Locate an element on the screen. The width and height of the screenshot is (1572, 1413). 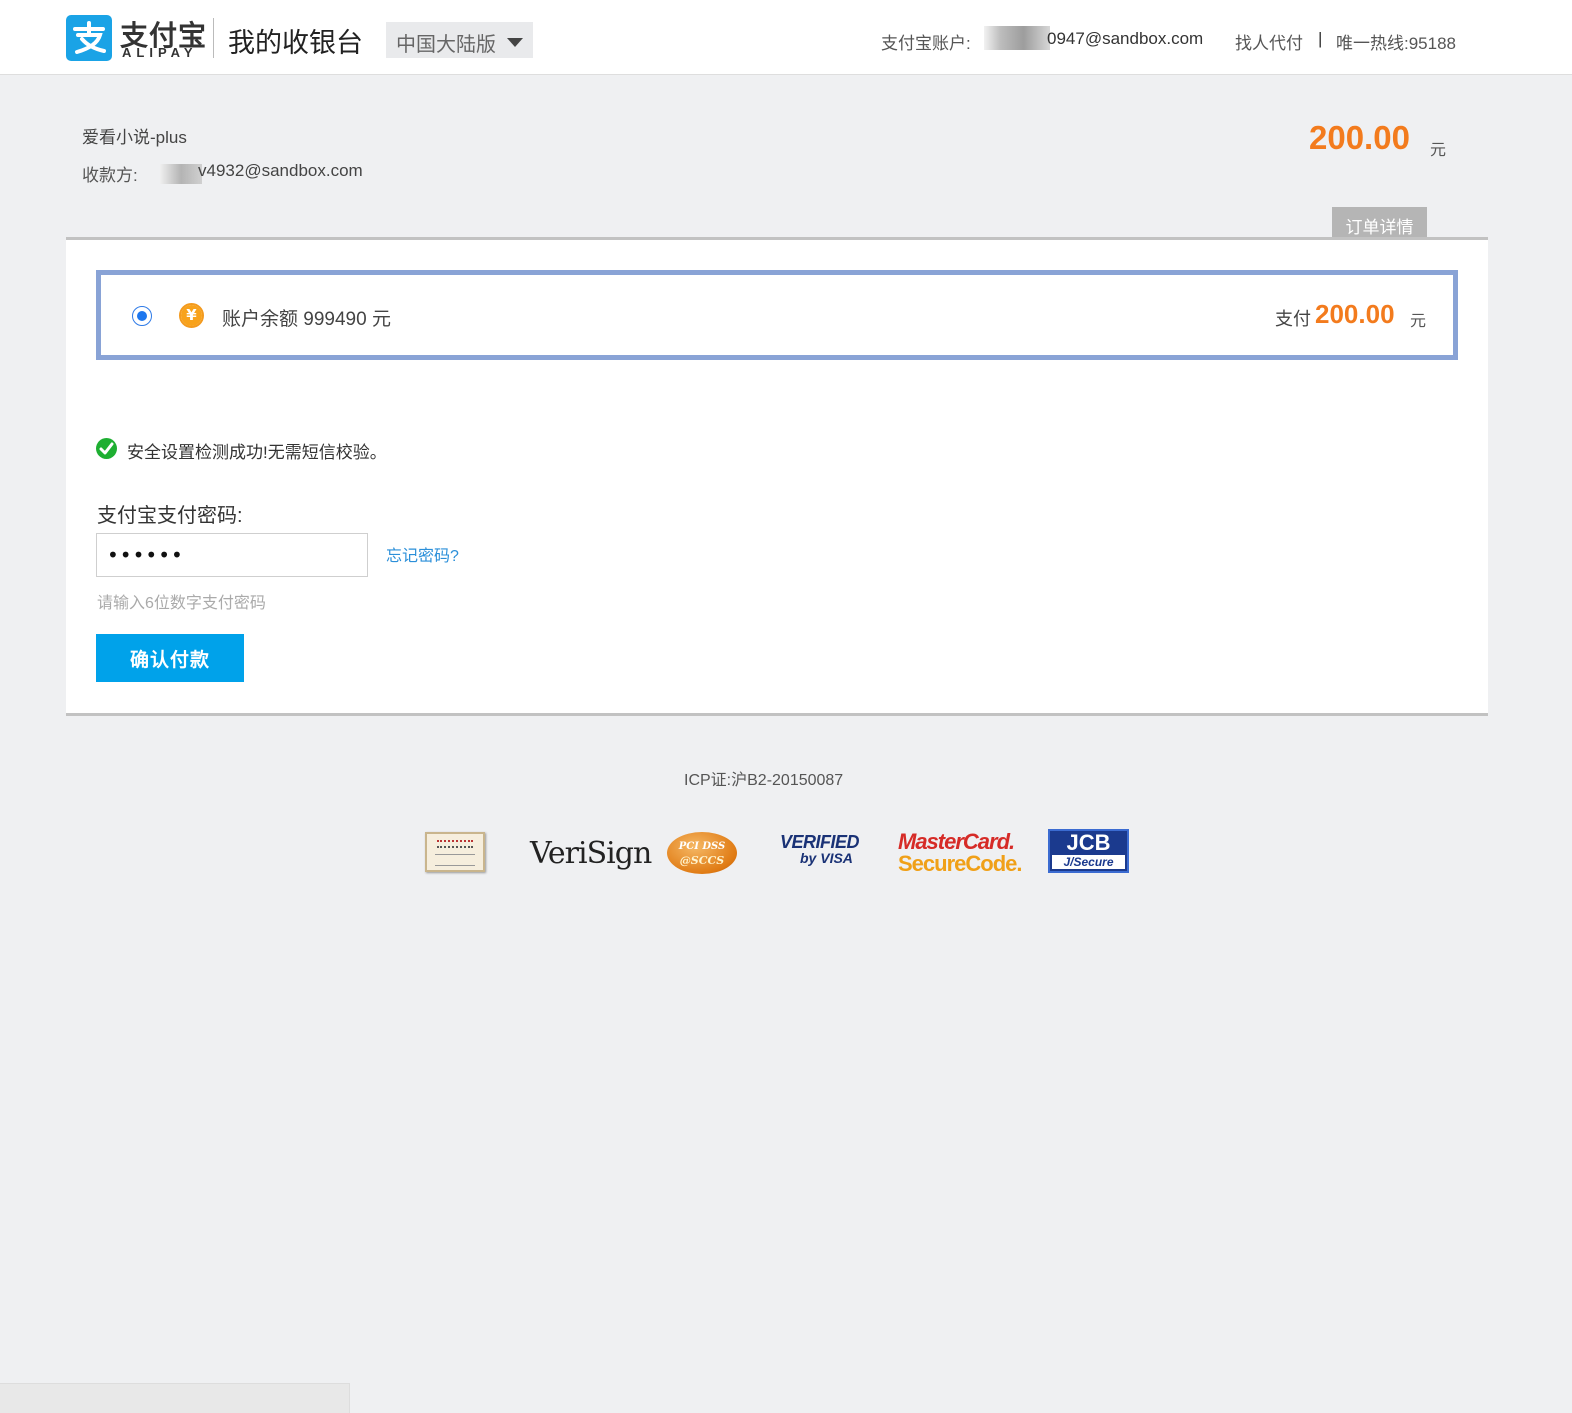
find-someone-pay-link: 找人代付 is located at coordinates (1269, 41).